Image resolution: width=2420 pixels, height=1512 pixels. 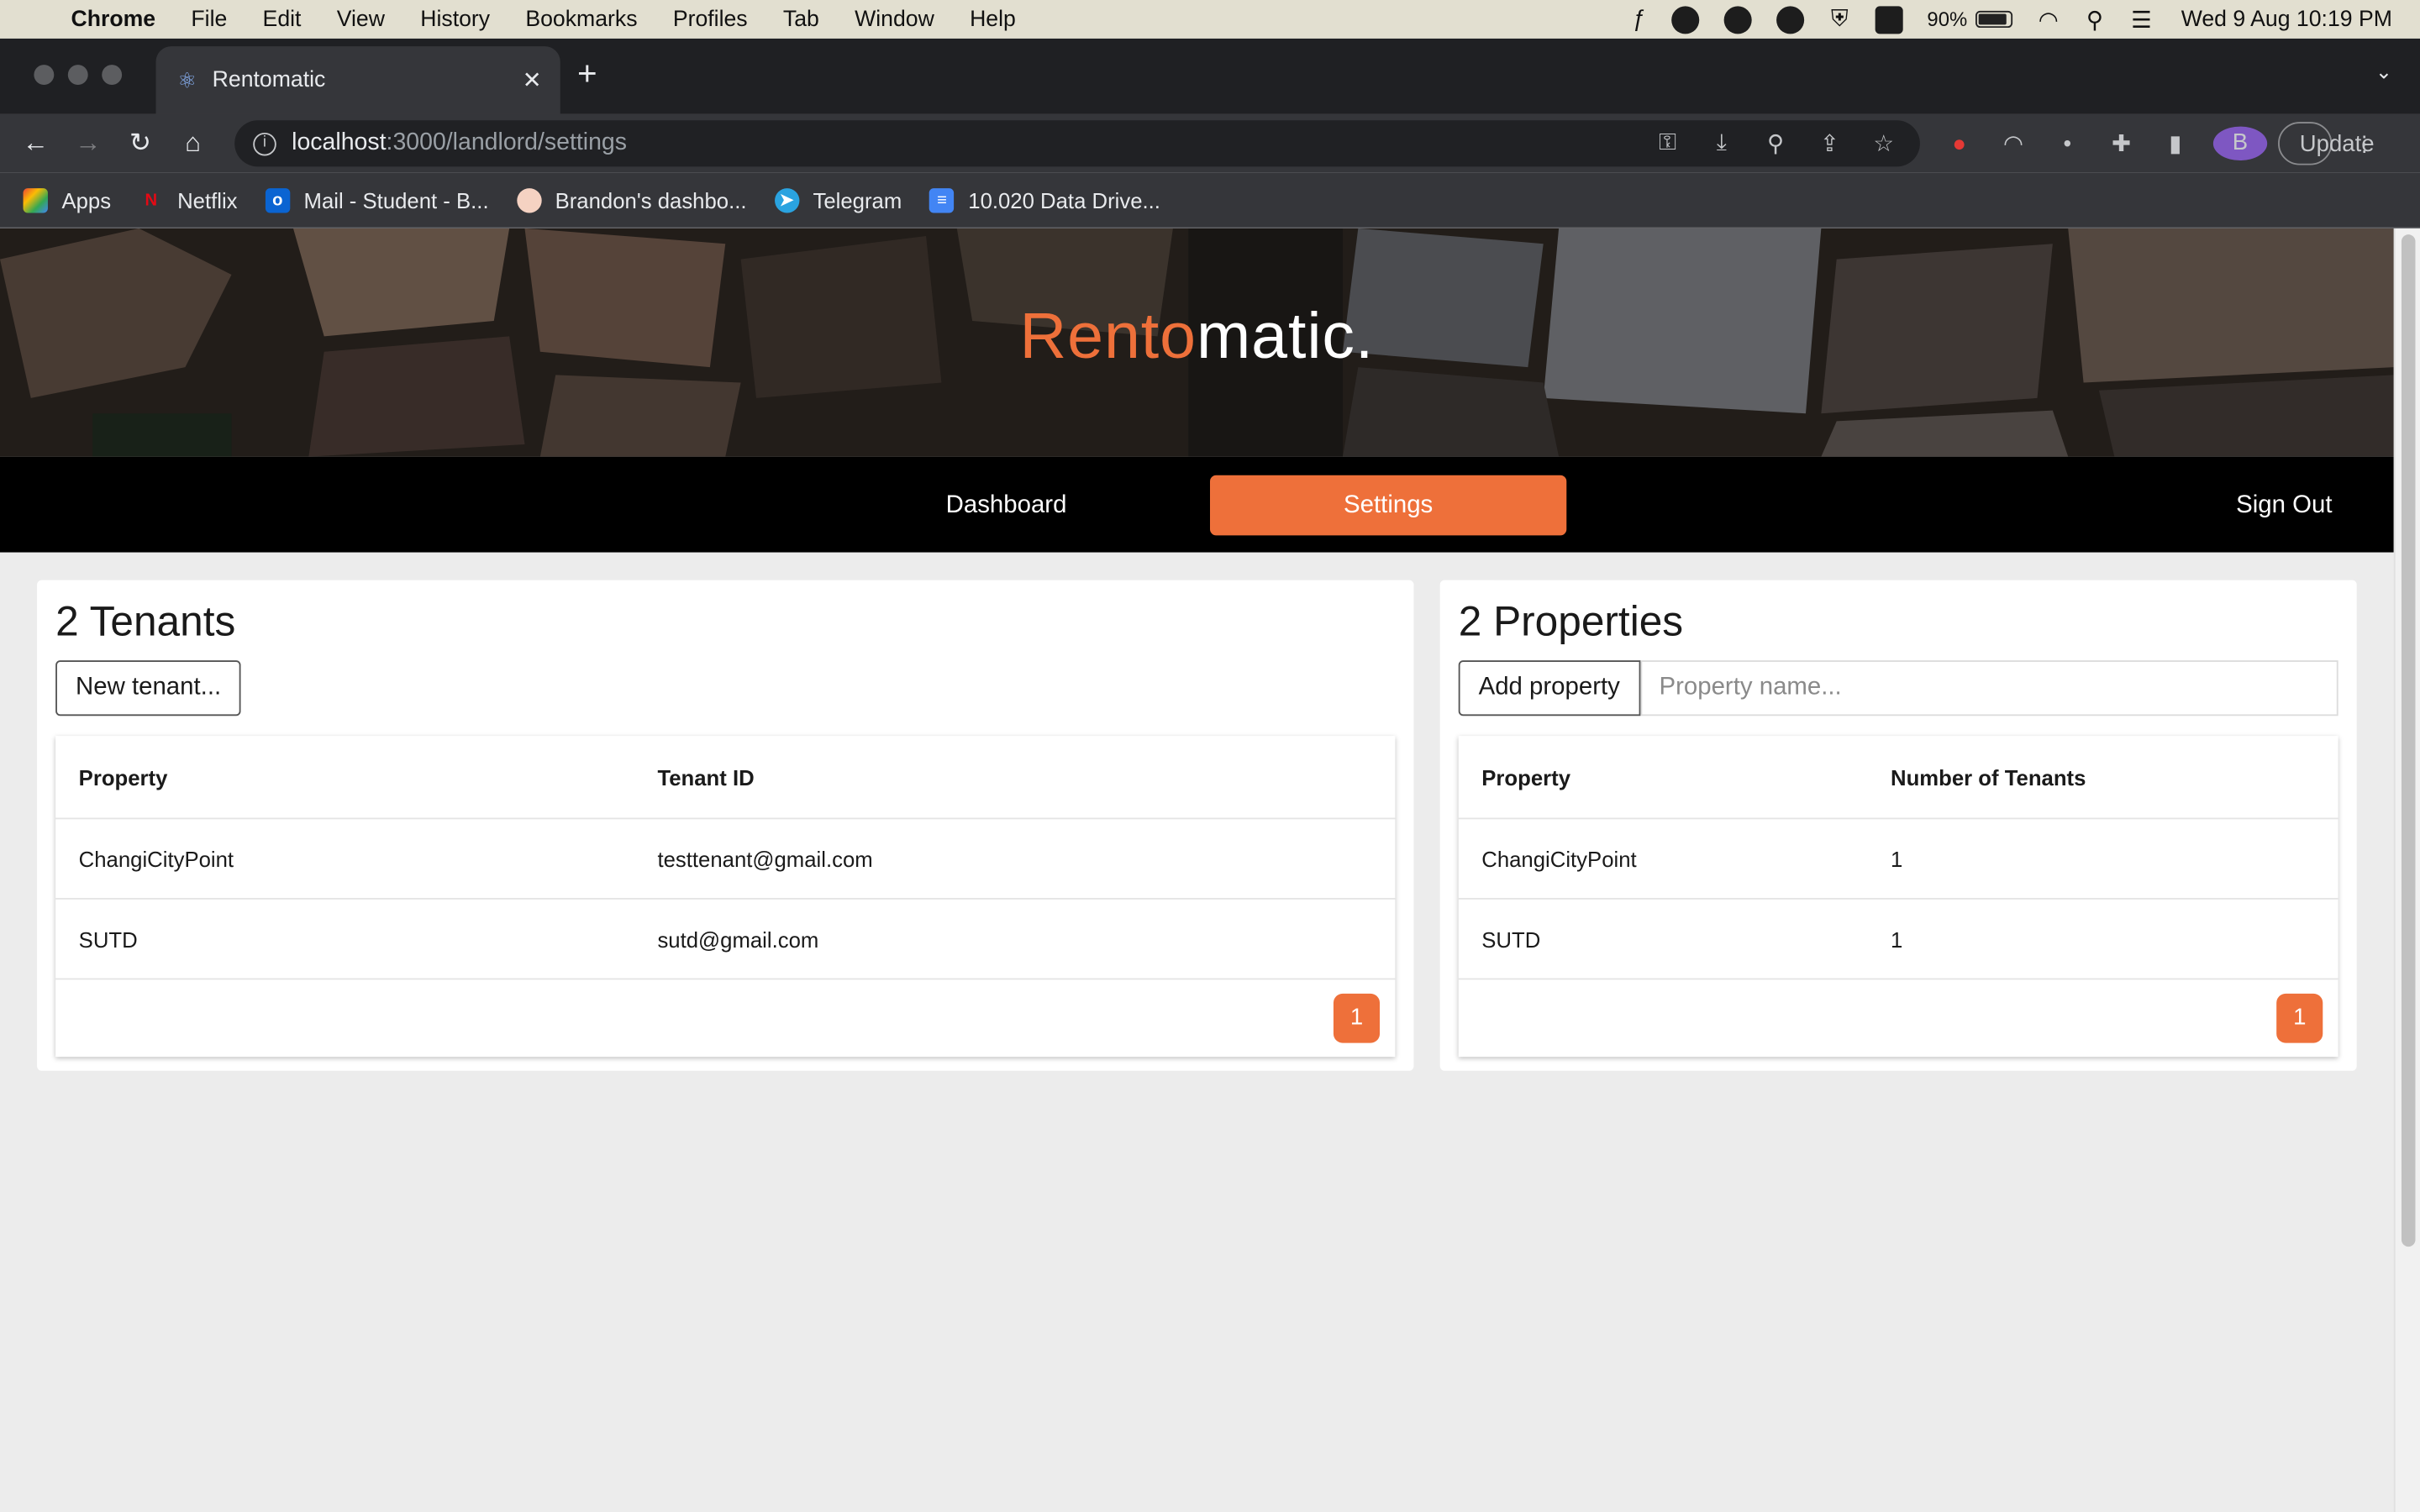 What do you see at coordinates (2094, 19) in the screenshot?
I see `search-icon: ⚲` at bounding box center [2094, 19].